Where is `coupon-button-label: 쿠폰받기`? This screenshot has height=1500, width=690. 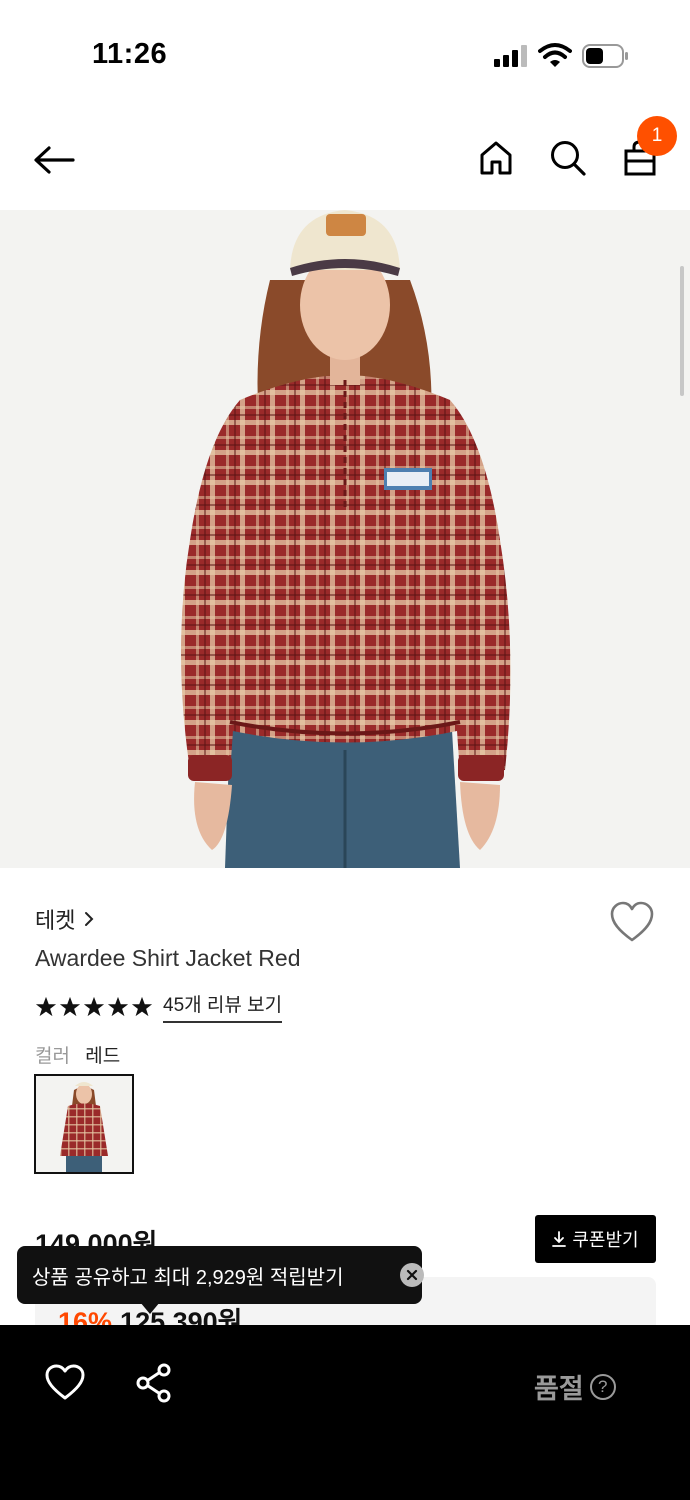
coupon-button-label: 쿠폰받기 is located at coordinates (605, 1240).